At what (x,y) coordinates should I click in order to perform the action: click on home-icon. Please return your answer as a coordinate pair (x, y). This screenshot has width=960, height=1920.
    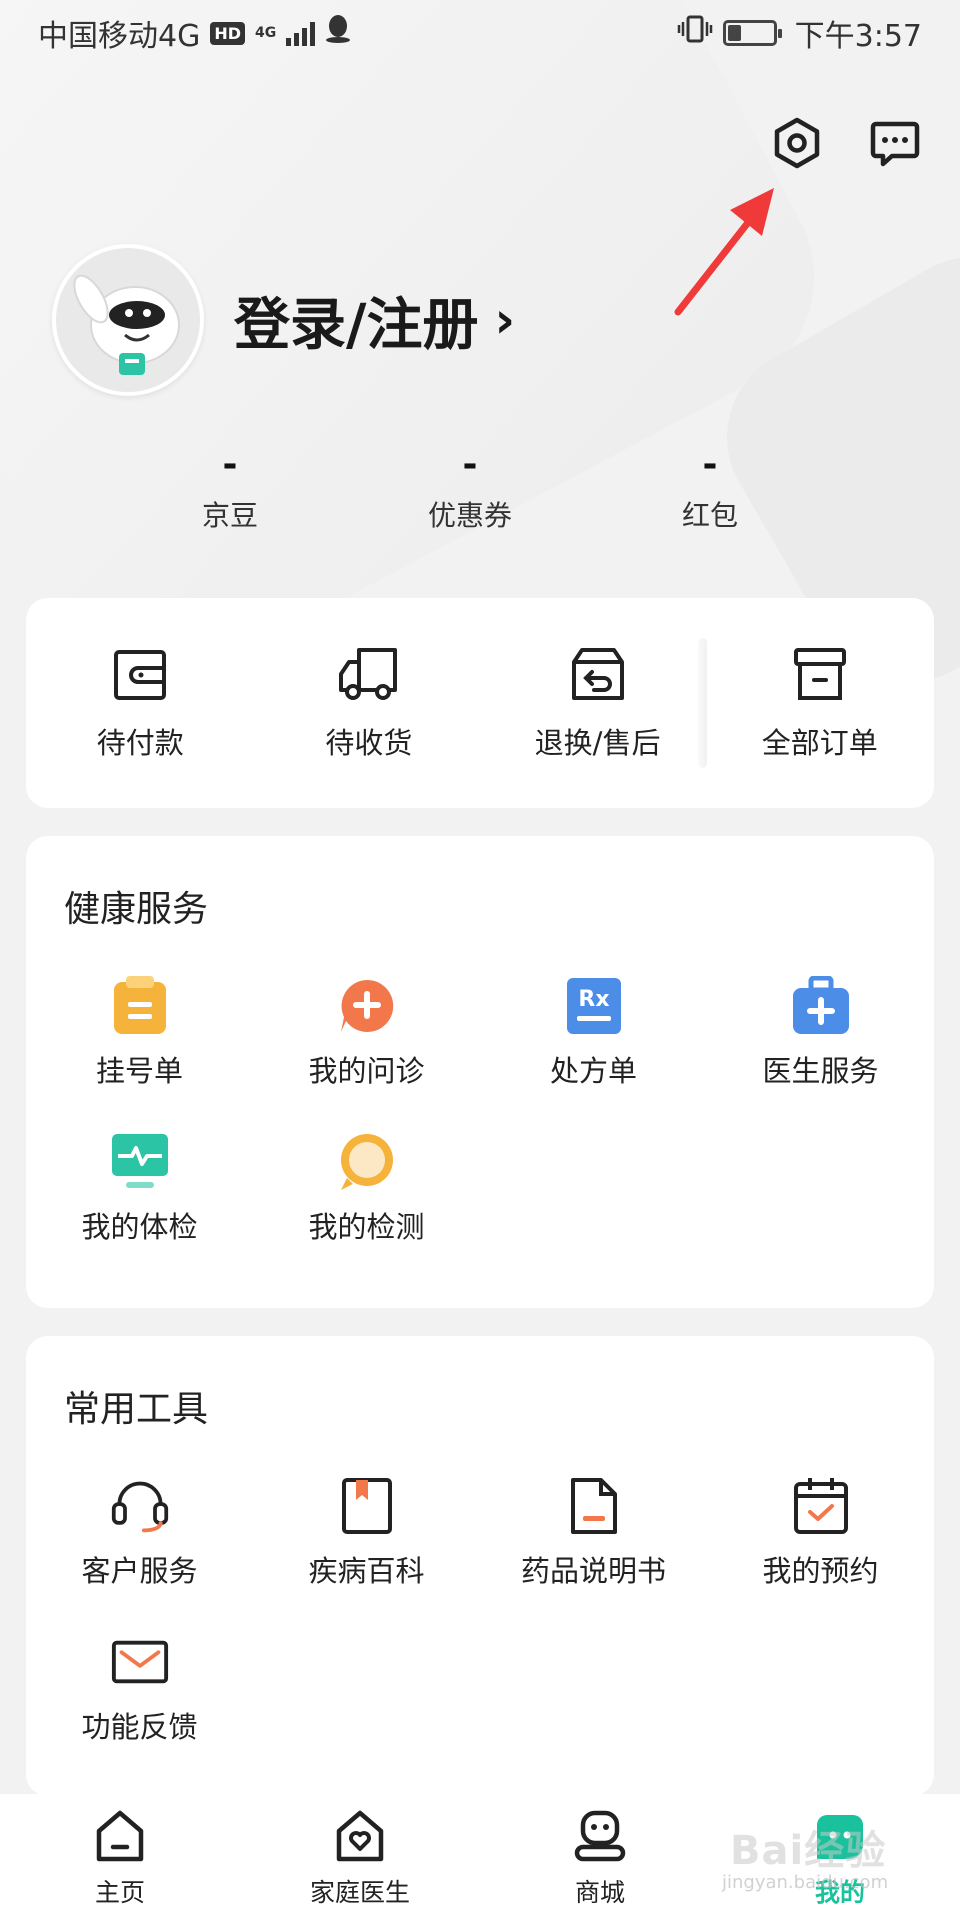
    Looking at the image, I should click on (120, 1838).